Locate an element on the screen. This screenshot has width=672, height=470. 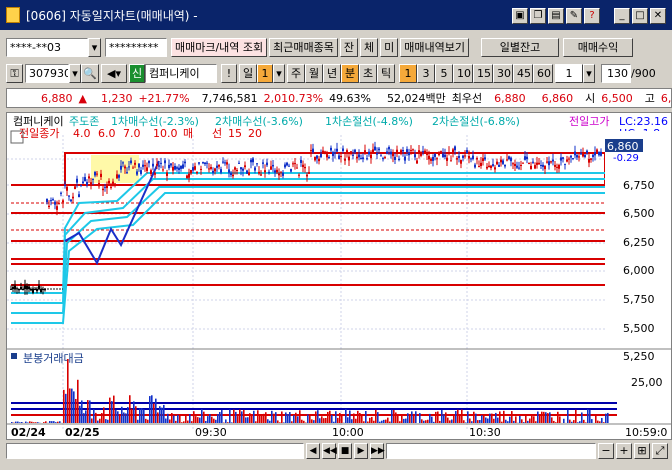
fit-button: ⊞ is located at coordinates (642, 451).